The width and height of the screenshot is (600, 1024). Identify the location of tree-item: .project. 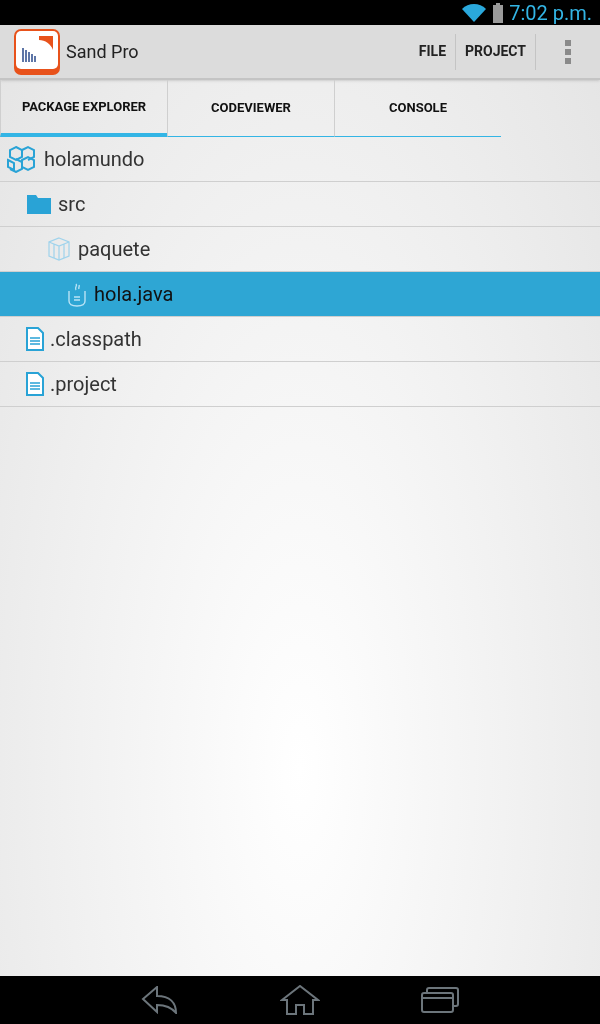
(300, 384).